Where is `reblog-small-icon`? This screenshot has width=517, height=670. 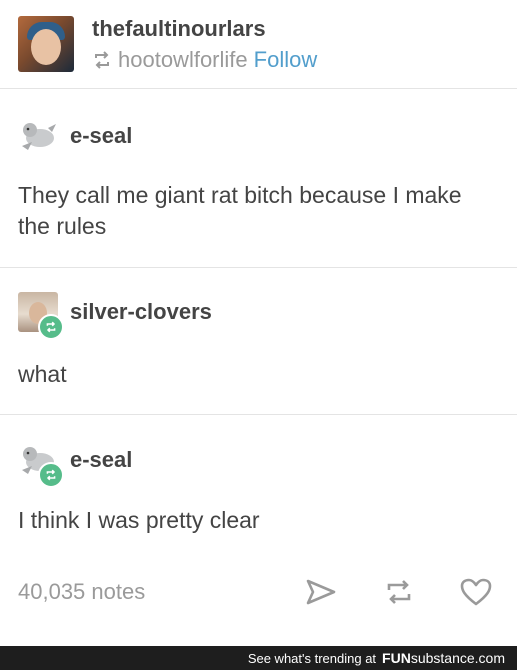
reblog-small-icon is located at coordinates (102, 60).